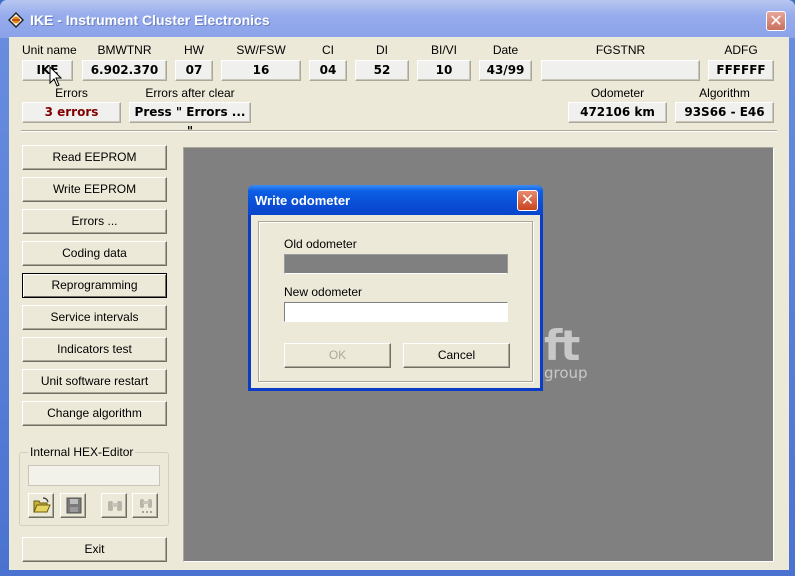 This screenshot has height=576, width=795. What do you see at coordinates (456, 355) in the screenshot?
I see `cancel-button: Cancel` at bounding box center [456, 355].